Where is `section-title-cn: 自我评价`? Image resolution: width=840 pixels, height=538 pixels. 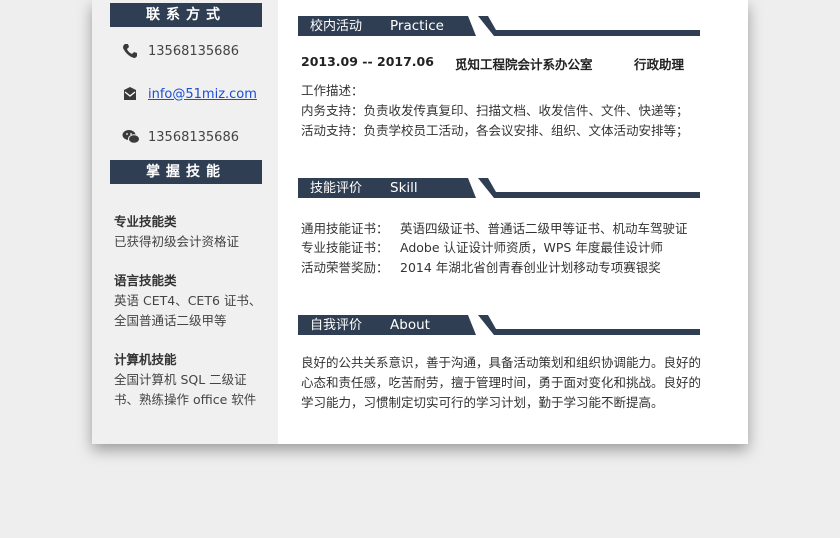
section-title-cn: 自我评价 is located at coordinates (336, 325).